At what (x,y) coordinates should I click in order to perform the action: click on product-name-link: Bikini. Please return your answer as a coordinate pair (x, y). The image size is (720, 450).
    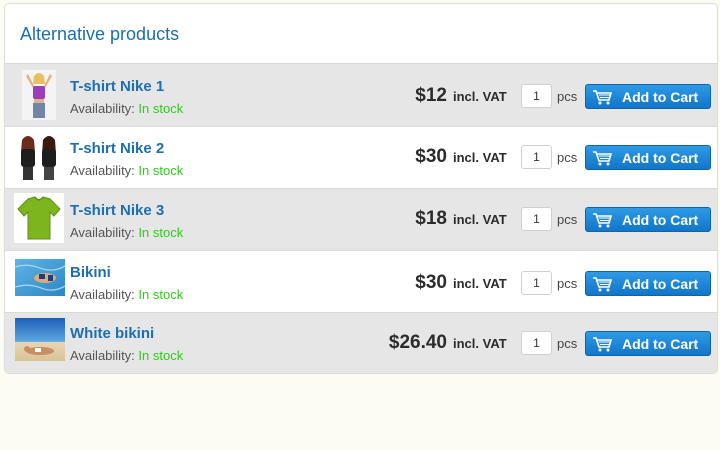
    Looking at the image, I should click on (90, 272).